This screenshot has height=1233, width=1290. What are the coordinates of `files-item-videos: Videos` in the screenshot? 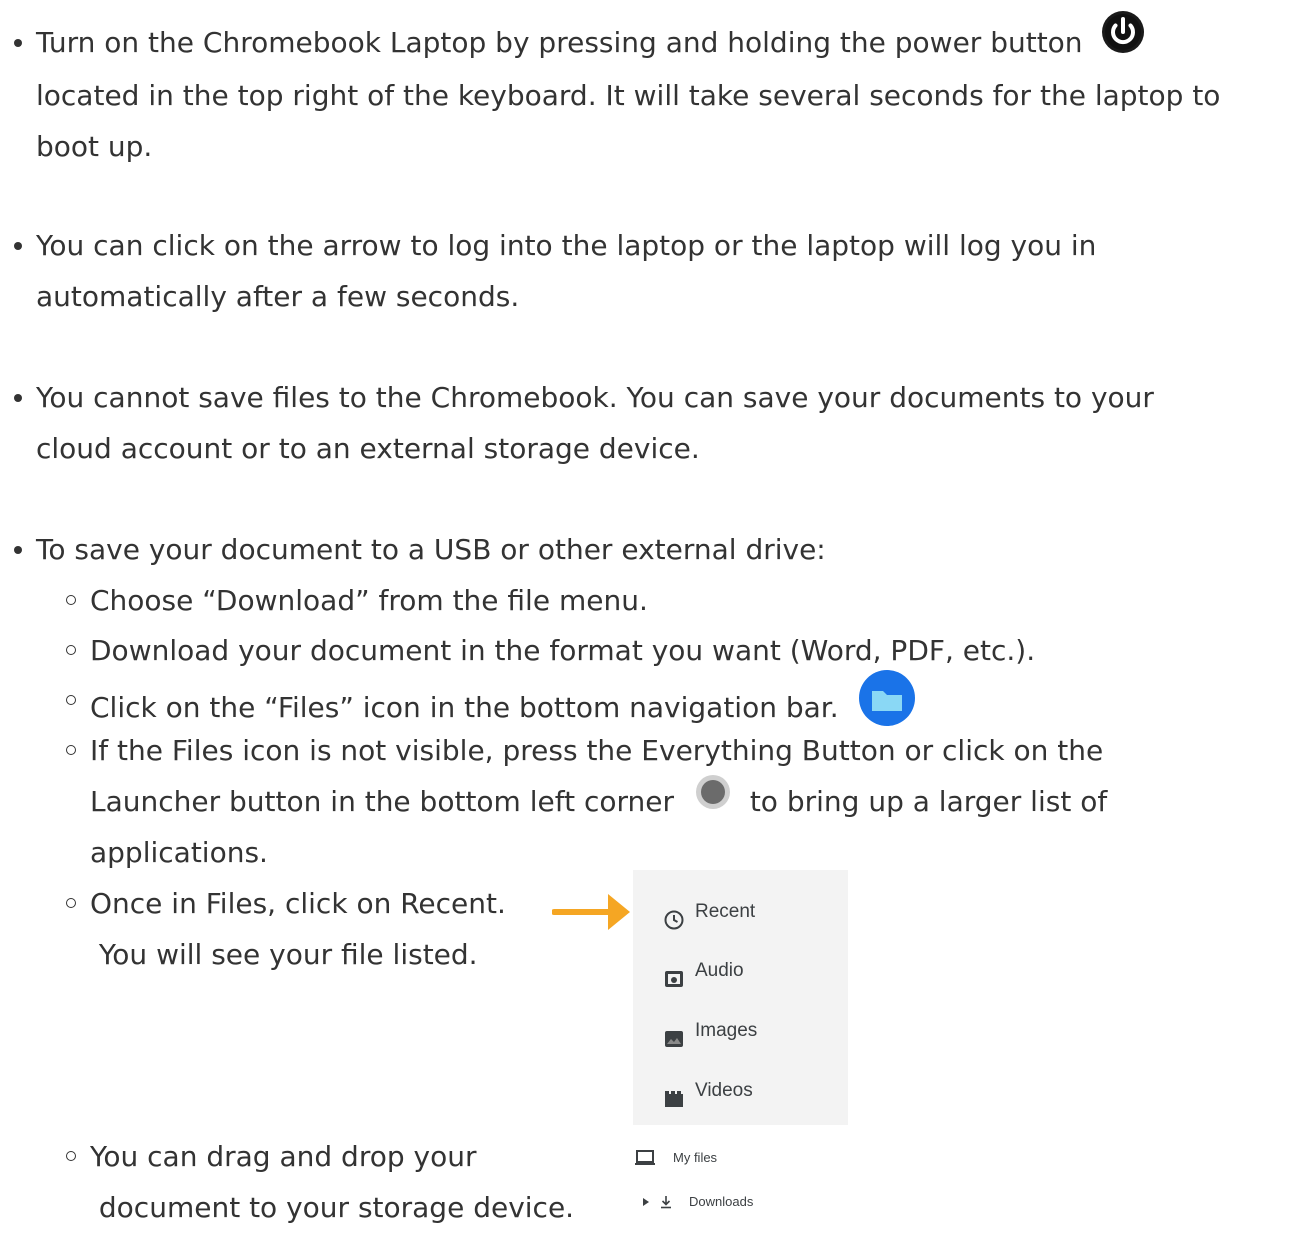 It's located at (708, 1091).